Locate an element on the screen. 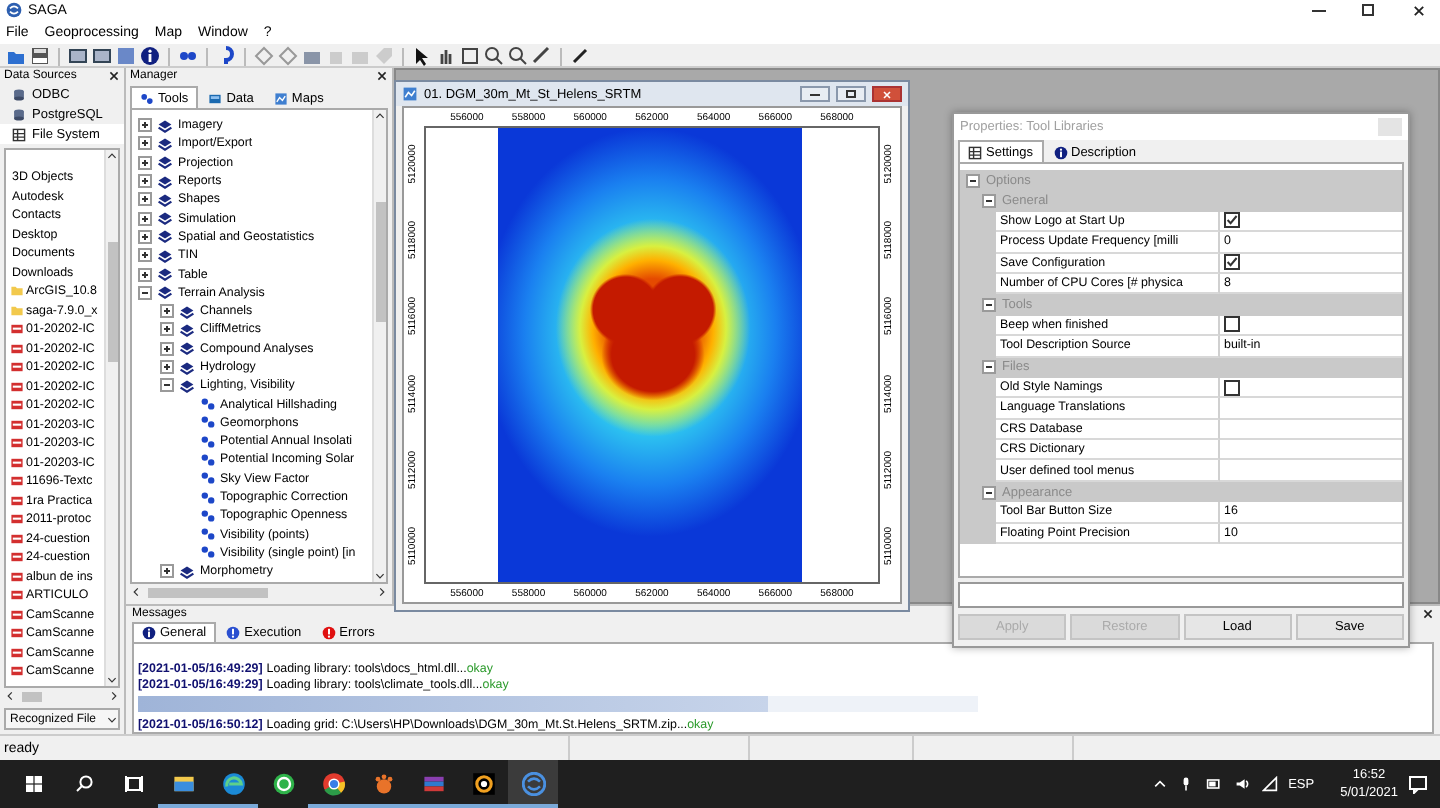 The width and height of the screenshot is (1440, 808). link-icon is located at coordinates (188, 56).